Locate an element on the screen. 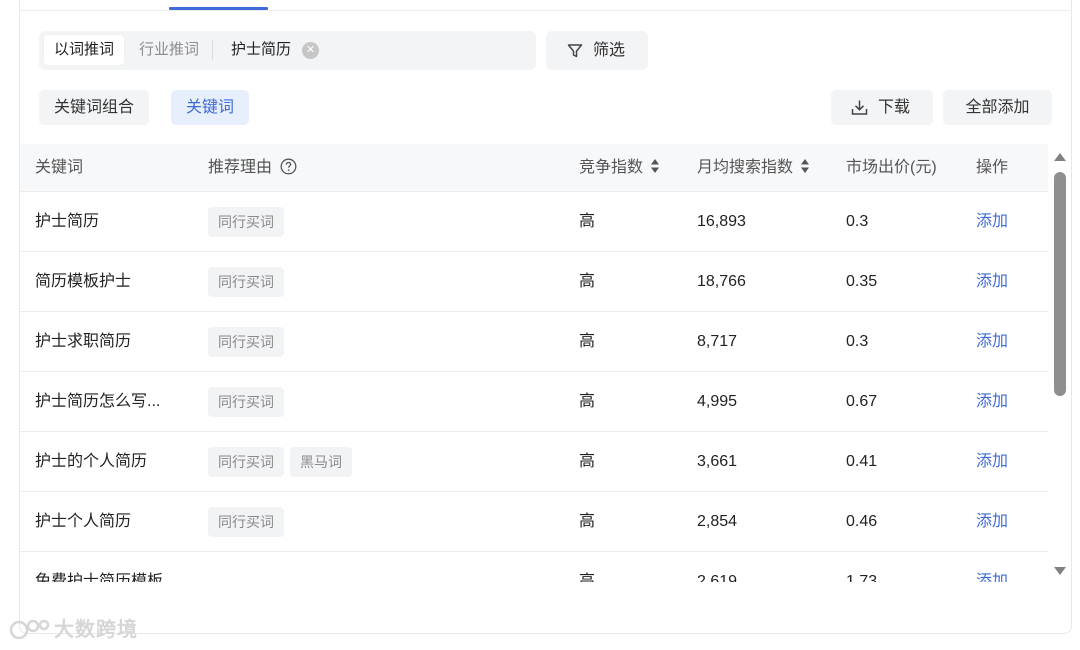 The image size is (1080, 650). toggle-keyword: 关键词 is located at coordinates (210, 107).